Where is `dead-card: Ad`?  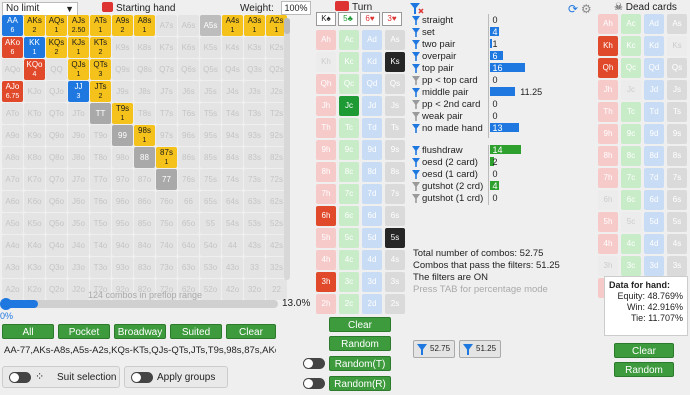
dead-card: Ad is located at coordinates (654, 24).